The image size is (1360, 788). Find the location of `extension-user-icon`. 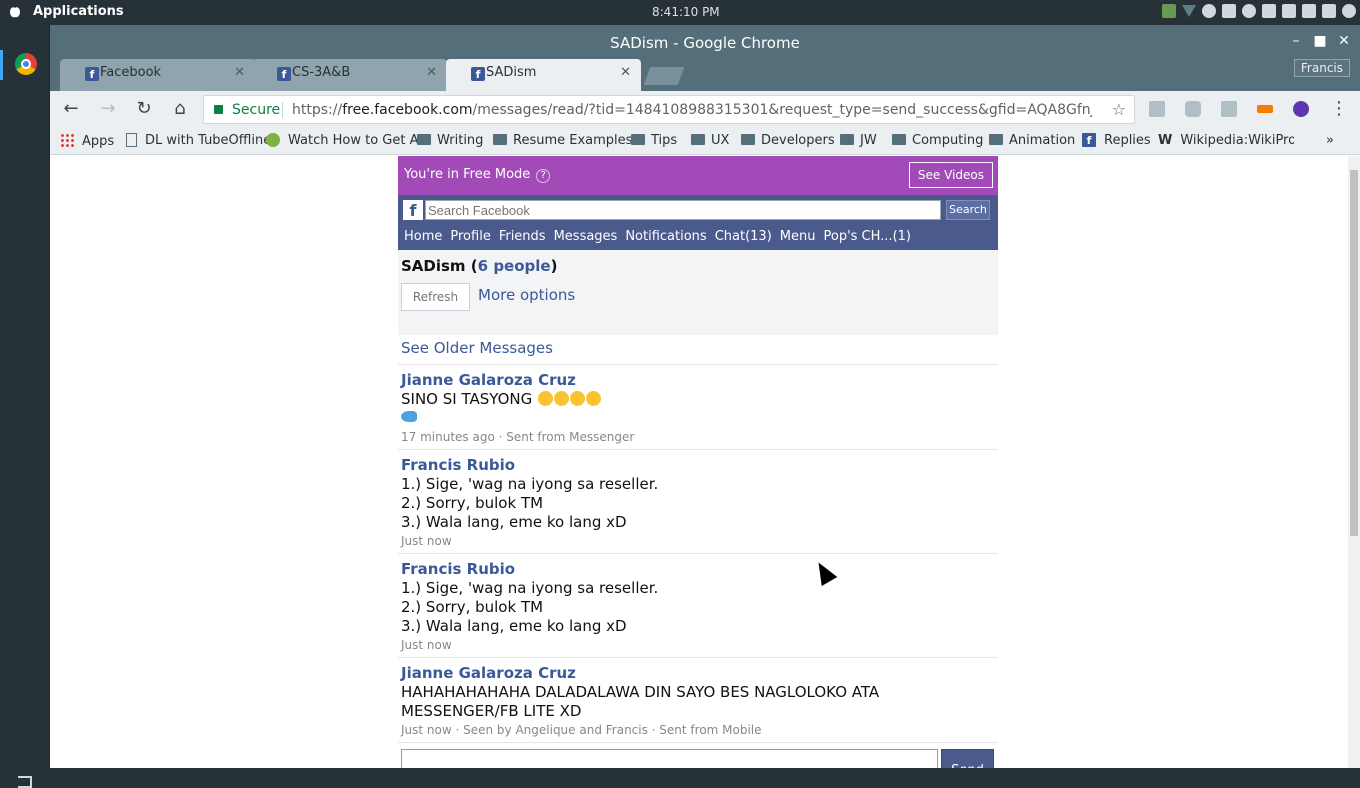

extension-user-icon is located at coordinates (1301, 109).